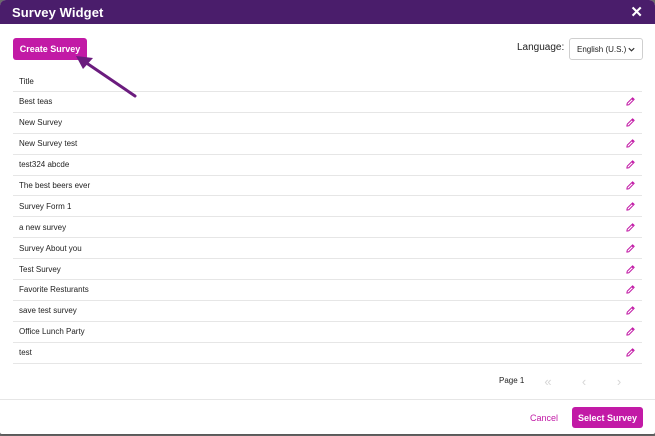  What do you see at coordinates (327, 353) in the screenshot?
I see `table-row: test` at bounding box center [327, 353].